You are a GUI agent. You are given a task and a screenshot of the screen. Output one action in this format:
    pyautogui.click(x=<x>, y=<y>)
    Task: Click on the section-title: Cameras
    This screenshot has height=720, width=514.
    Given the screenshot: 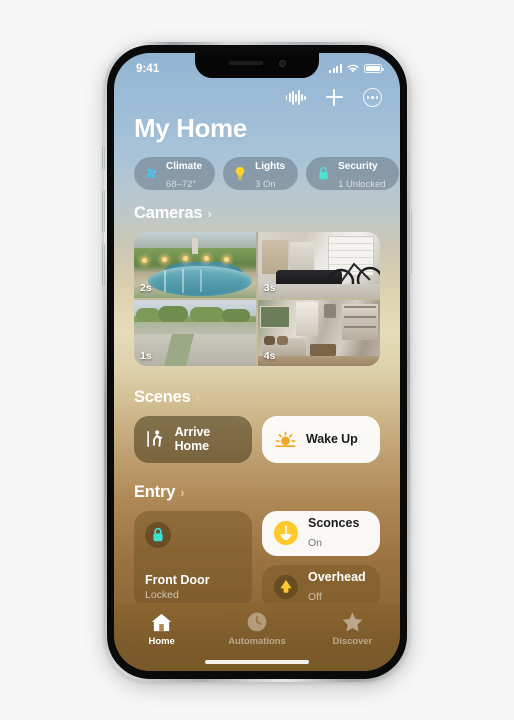 What is the action you would take?
    pyautogui.click(x=168, y=213)
    